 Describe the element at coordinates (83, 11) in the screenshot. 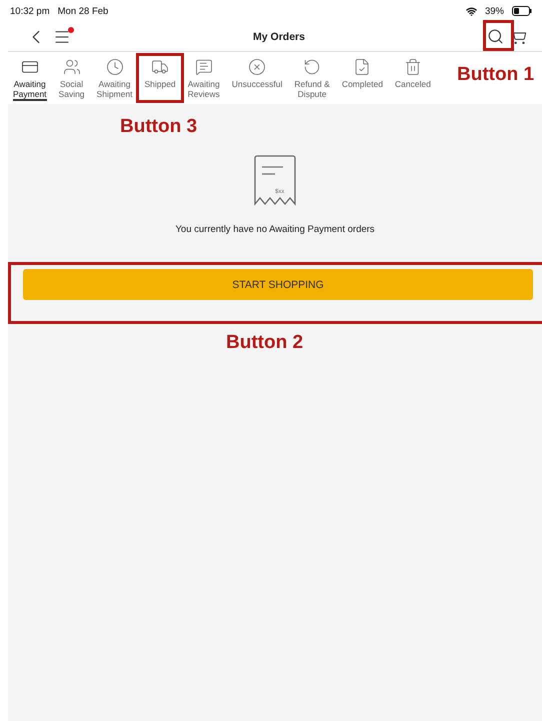

I see `status-date: Mon 28 Feb` at that location.